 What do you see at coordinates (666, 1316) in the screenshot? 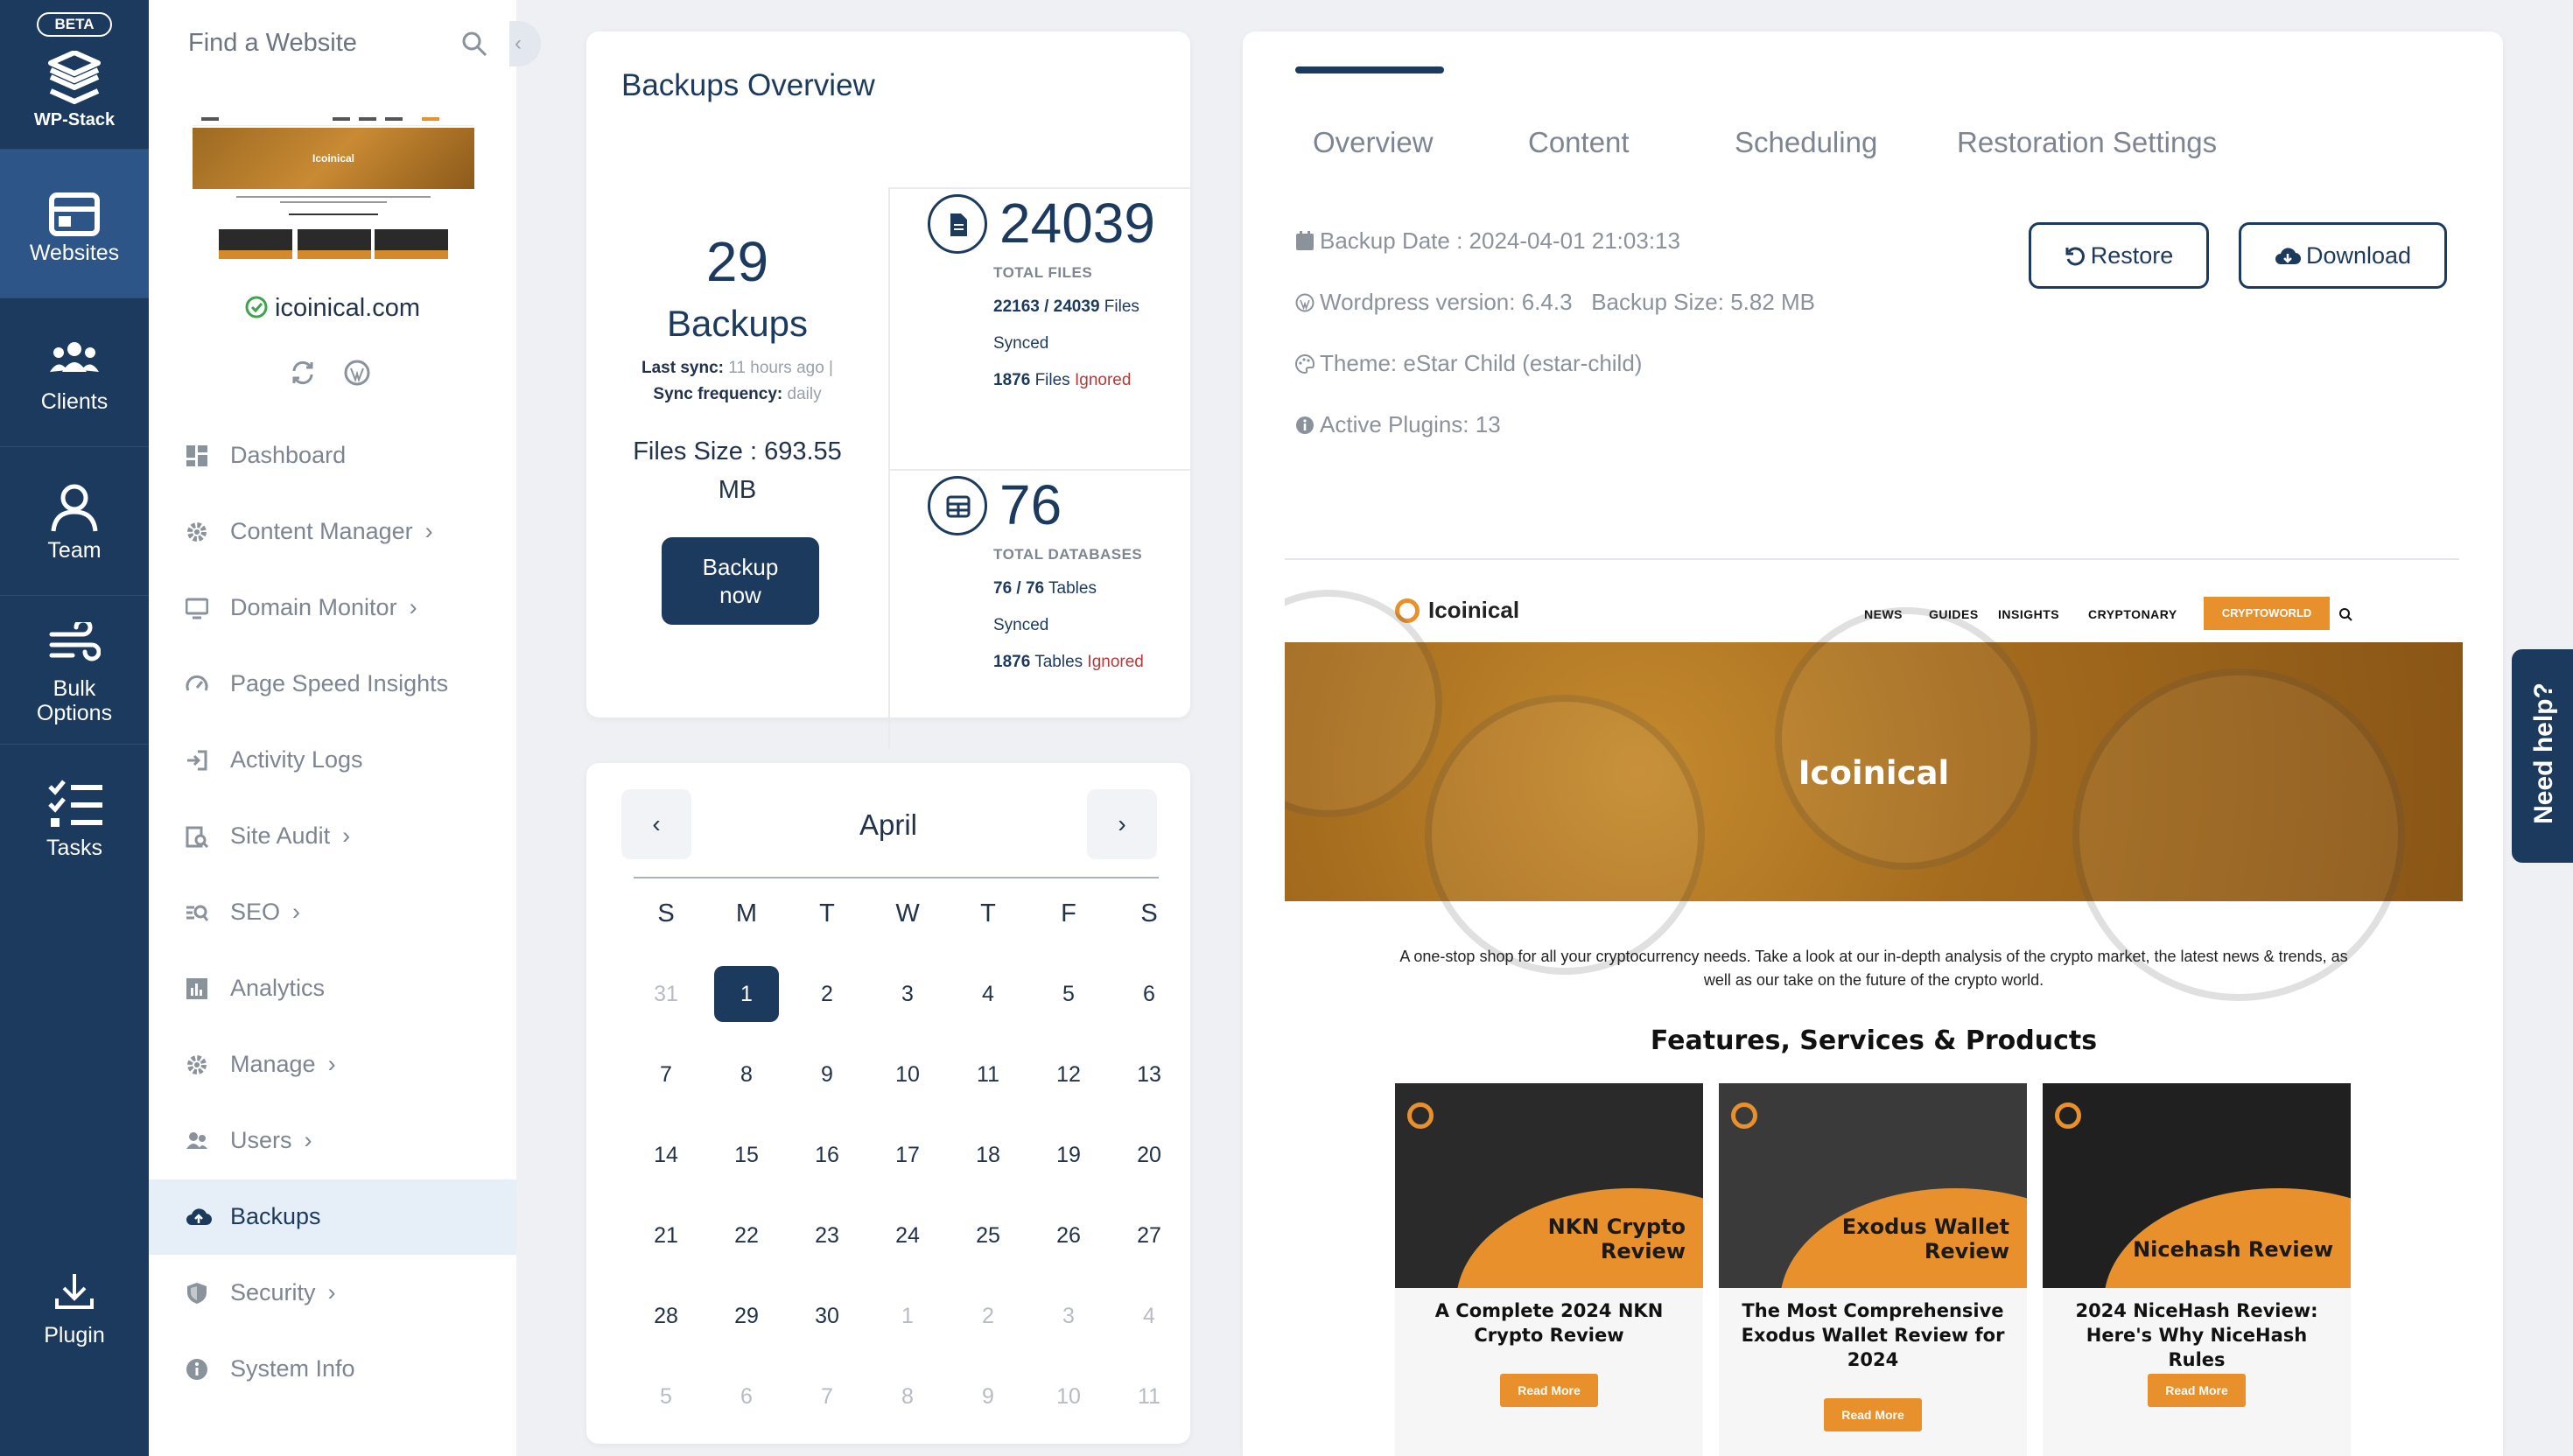
I see `calendar-day: 28` at bounding box center [666, 1316].